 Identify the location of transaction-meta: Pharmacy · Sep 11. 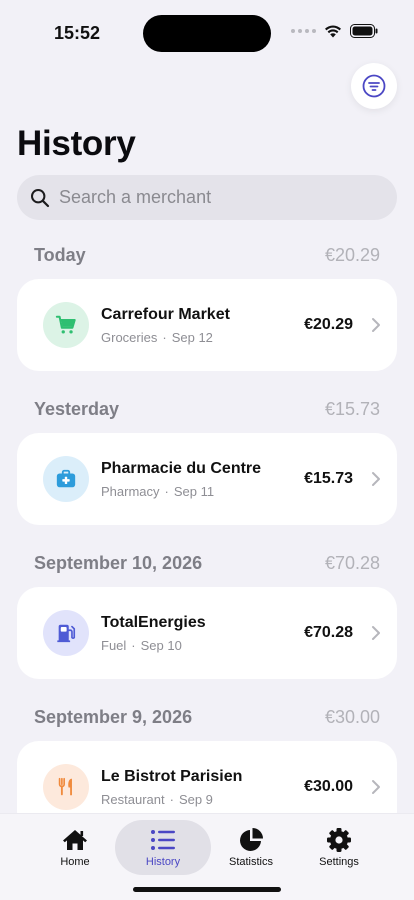
(158, 491).